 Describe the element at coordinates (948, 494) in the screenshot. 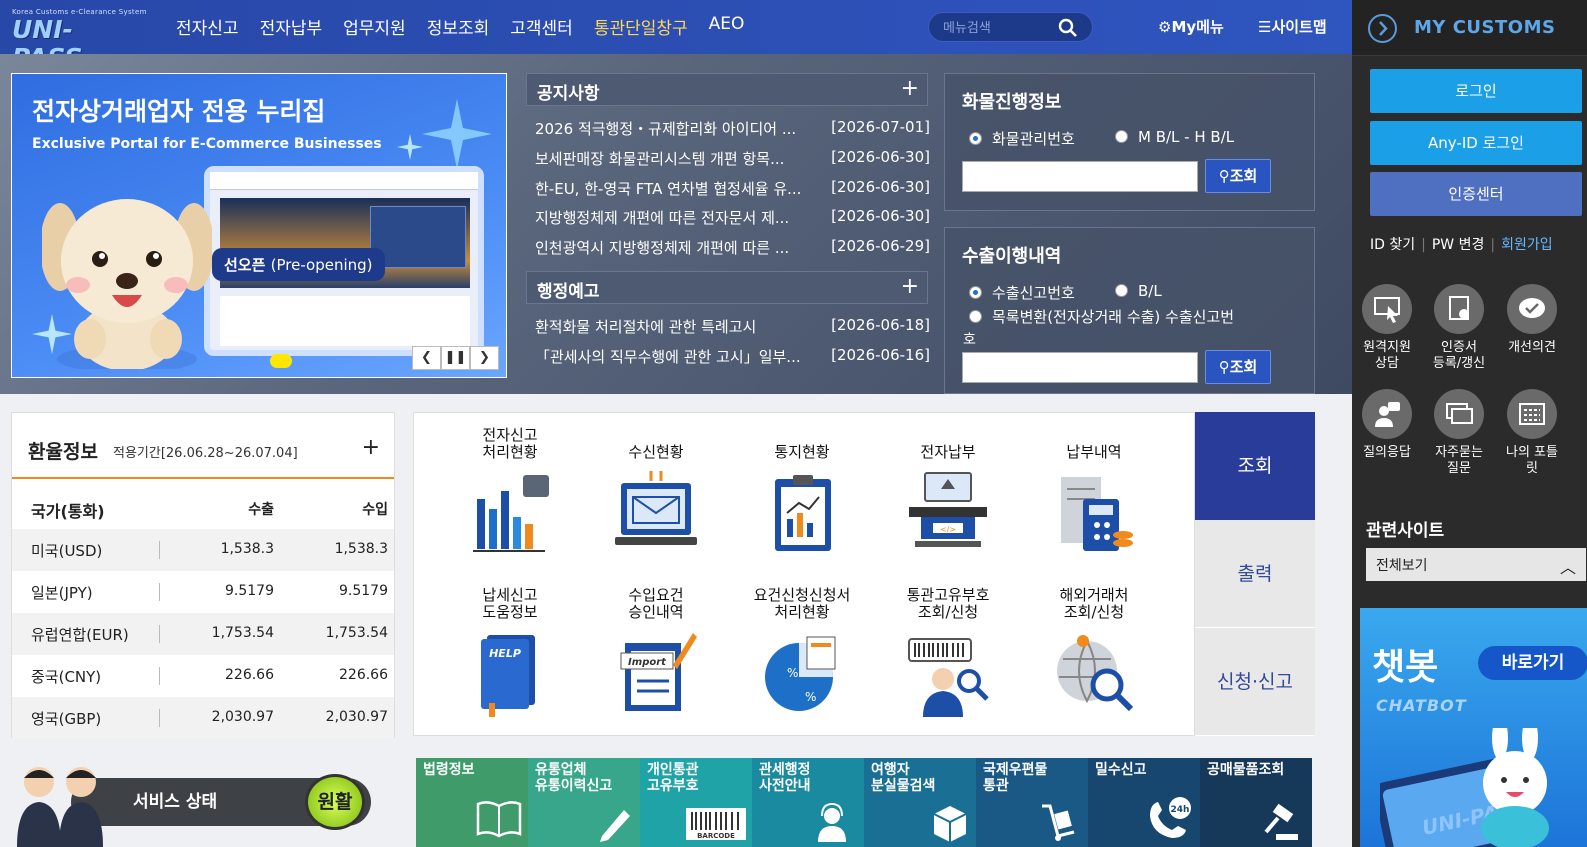

I see `service-e-payment: 전자납부 </>` at that location.